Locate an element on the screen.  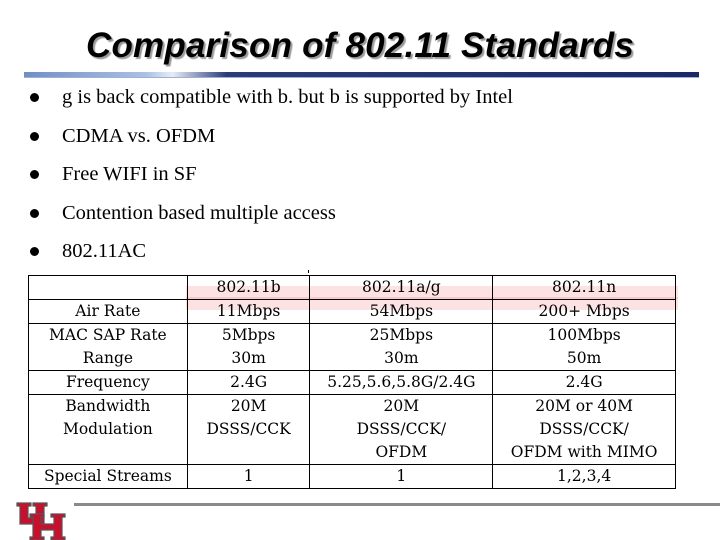
table-row: MAC SAP Rate 5Mbps 25Mbps 100Mbps is located at coordinates (352, 335).